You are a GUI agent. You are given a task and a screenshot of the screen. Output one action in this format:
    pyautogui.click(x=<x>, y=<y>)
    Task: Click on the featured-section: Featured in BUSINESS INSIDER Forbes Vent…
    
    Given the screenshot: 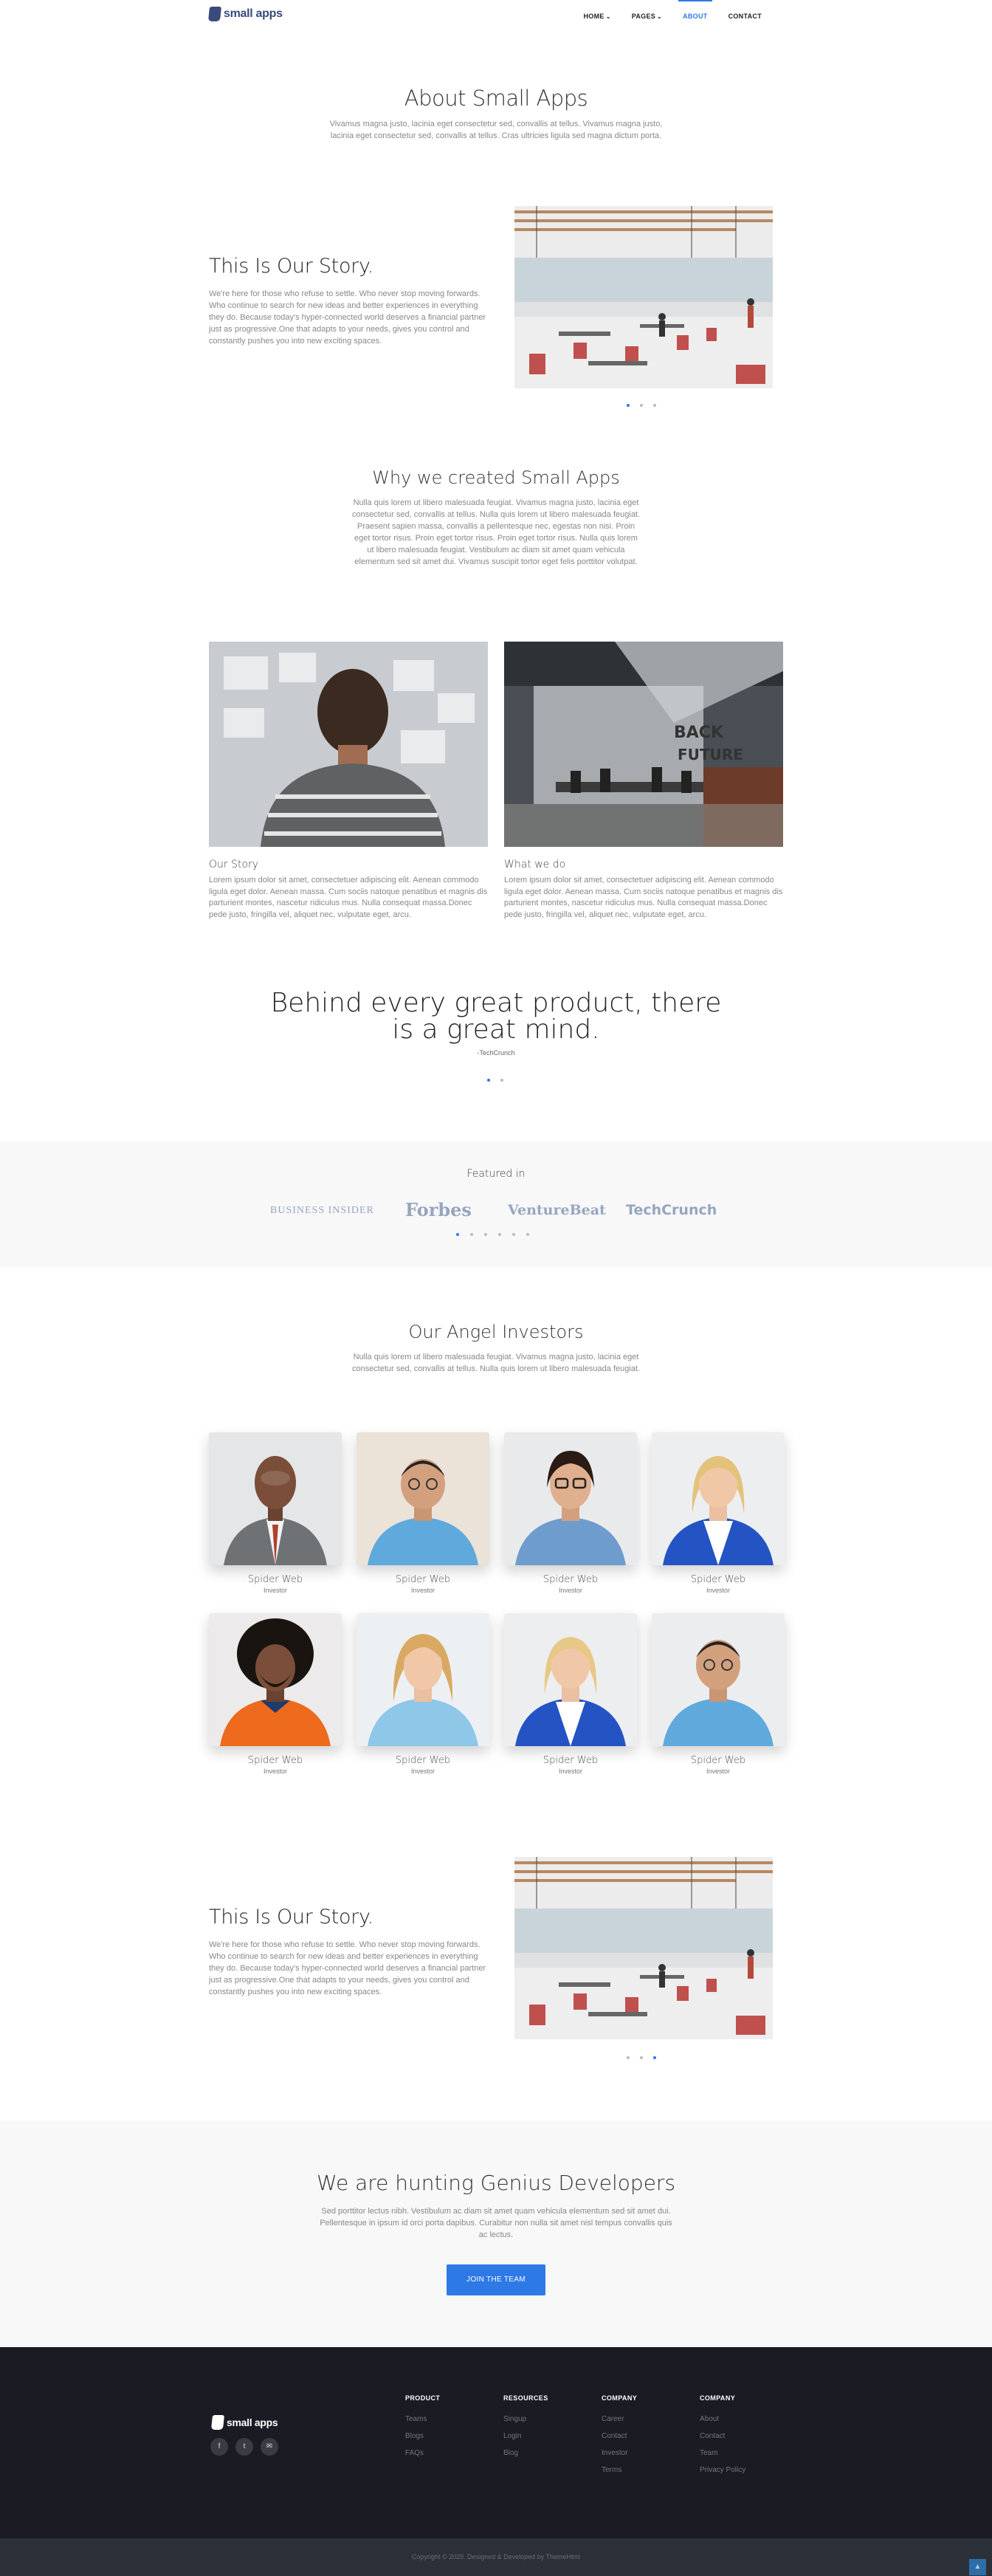 What is the action you would take?
    pyautogui.click(x=496, y=1204)
    